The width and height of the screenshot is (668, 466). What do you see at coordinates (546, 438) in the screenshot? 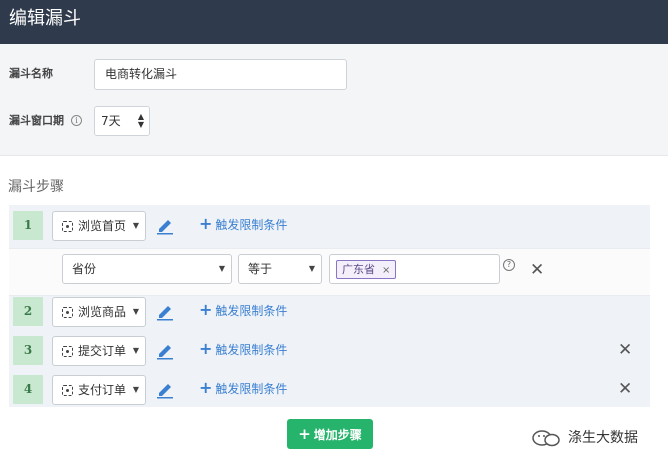
I see `wechat-logo-icon` at bounding box center [546, 438].